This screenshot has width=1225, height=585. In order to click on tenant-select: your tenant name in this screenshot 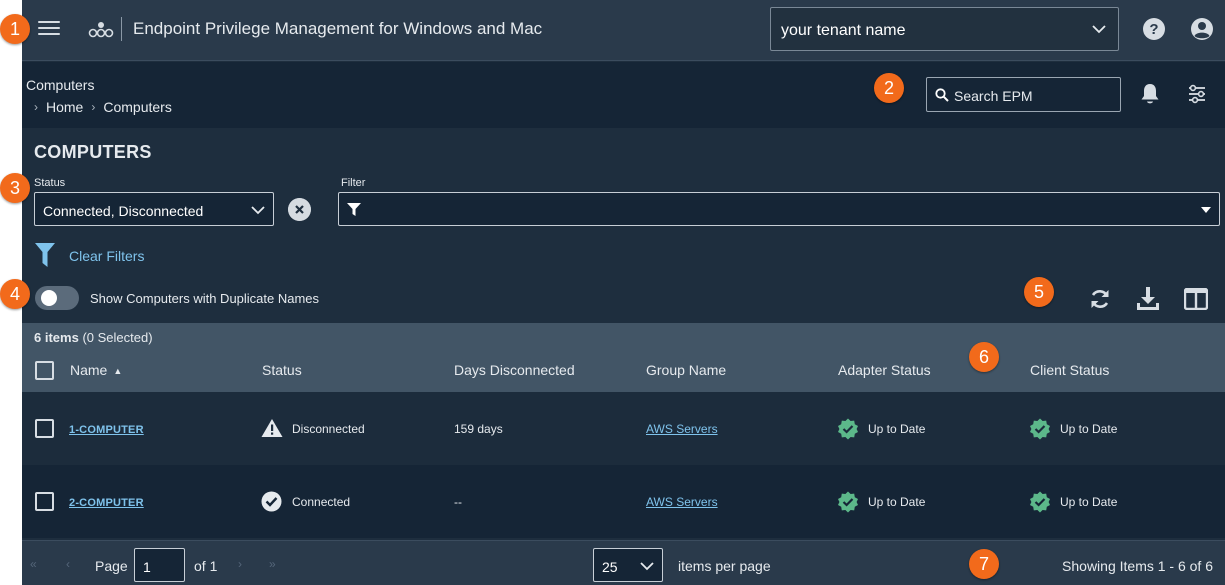, I will do `click(944, 29)`.